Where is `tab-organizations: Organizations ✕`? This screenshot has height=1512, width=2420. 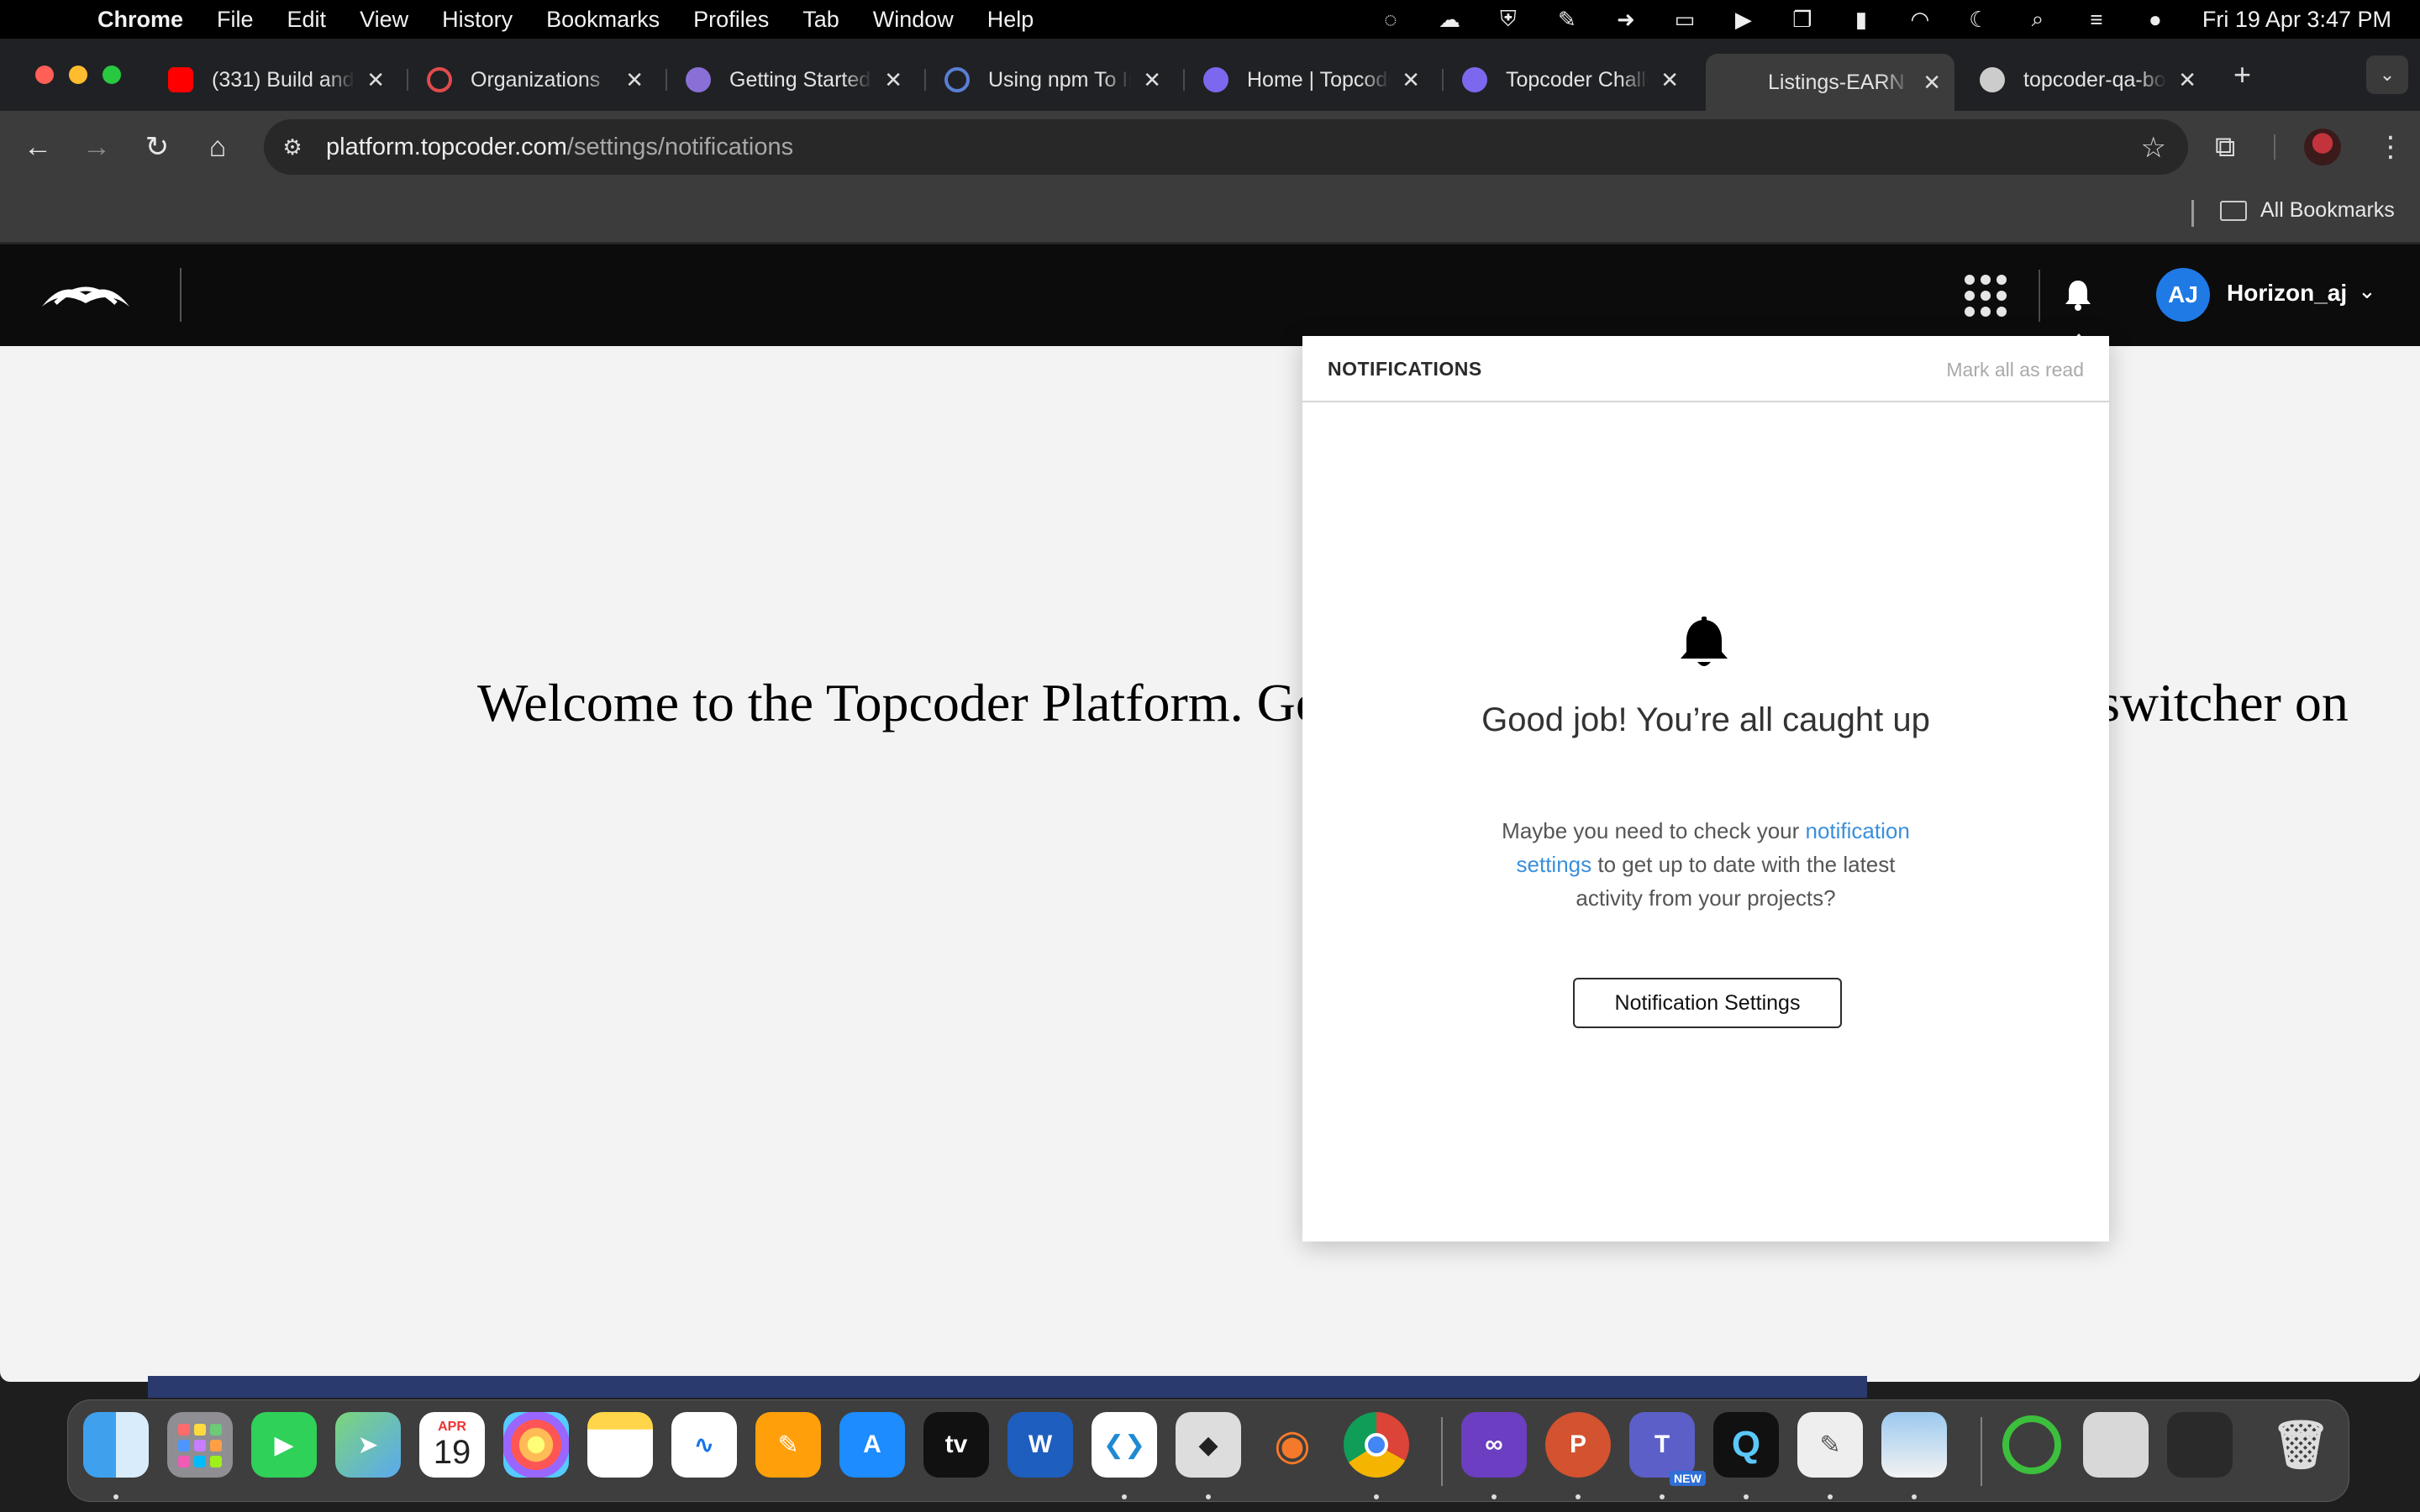 tab-organizations: Organizations ✕ is located at coordinates (532, 79).